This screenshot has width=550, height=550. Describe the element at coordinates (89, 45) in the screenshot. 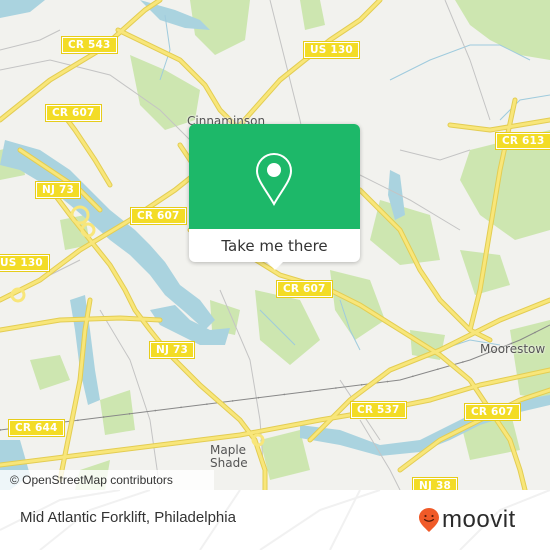

I see `route-shield-cr543: CR 543` at that location.